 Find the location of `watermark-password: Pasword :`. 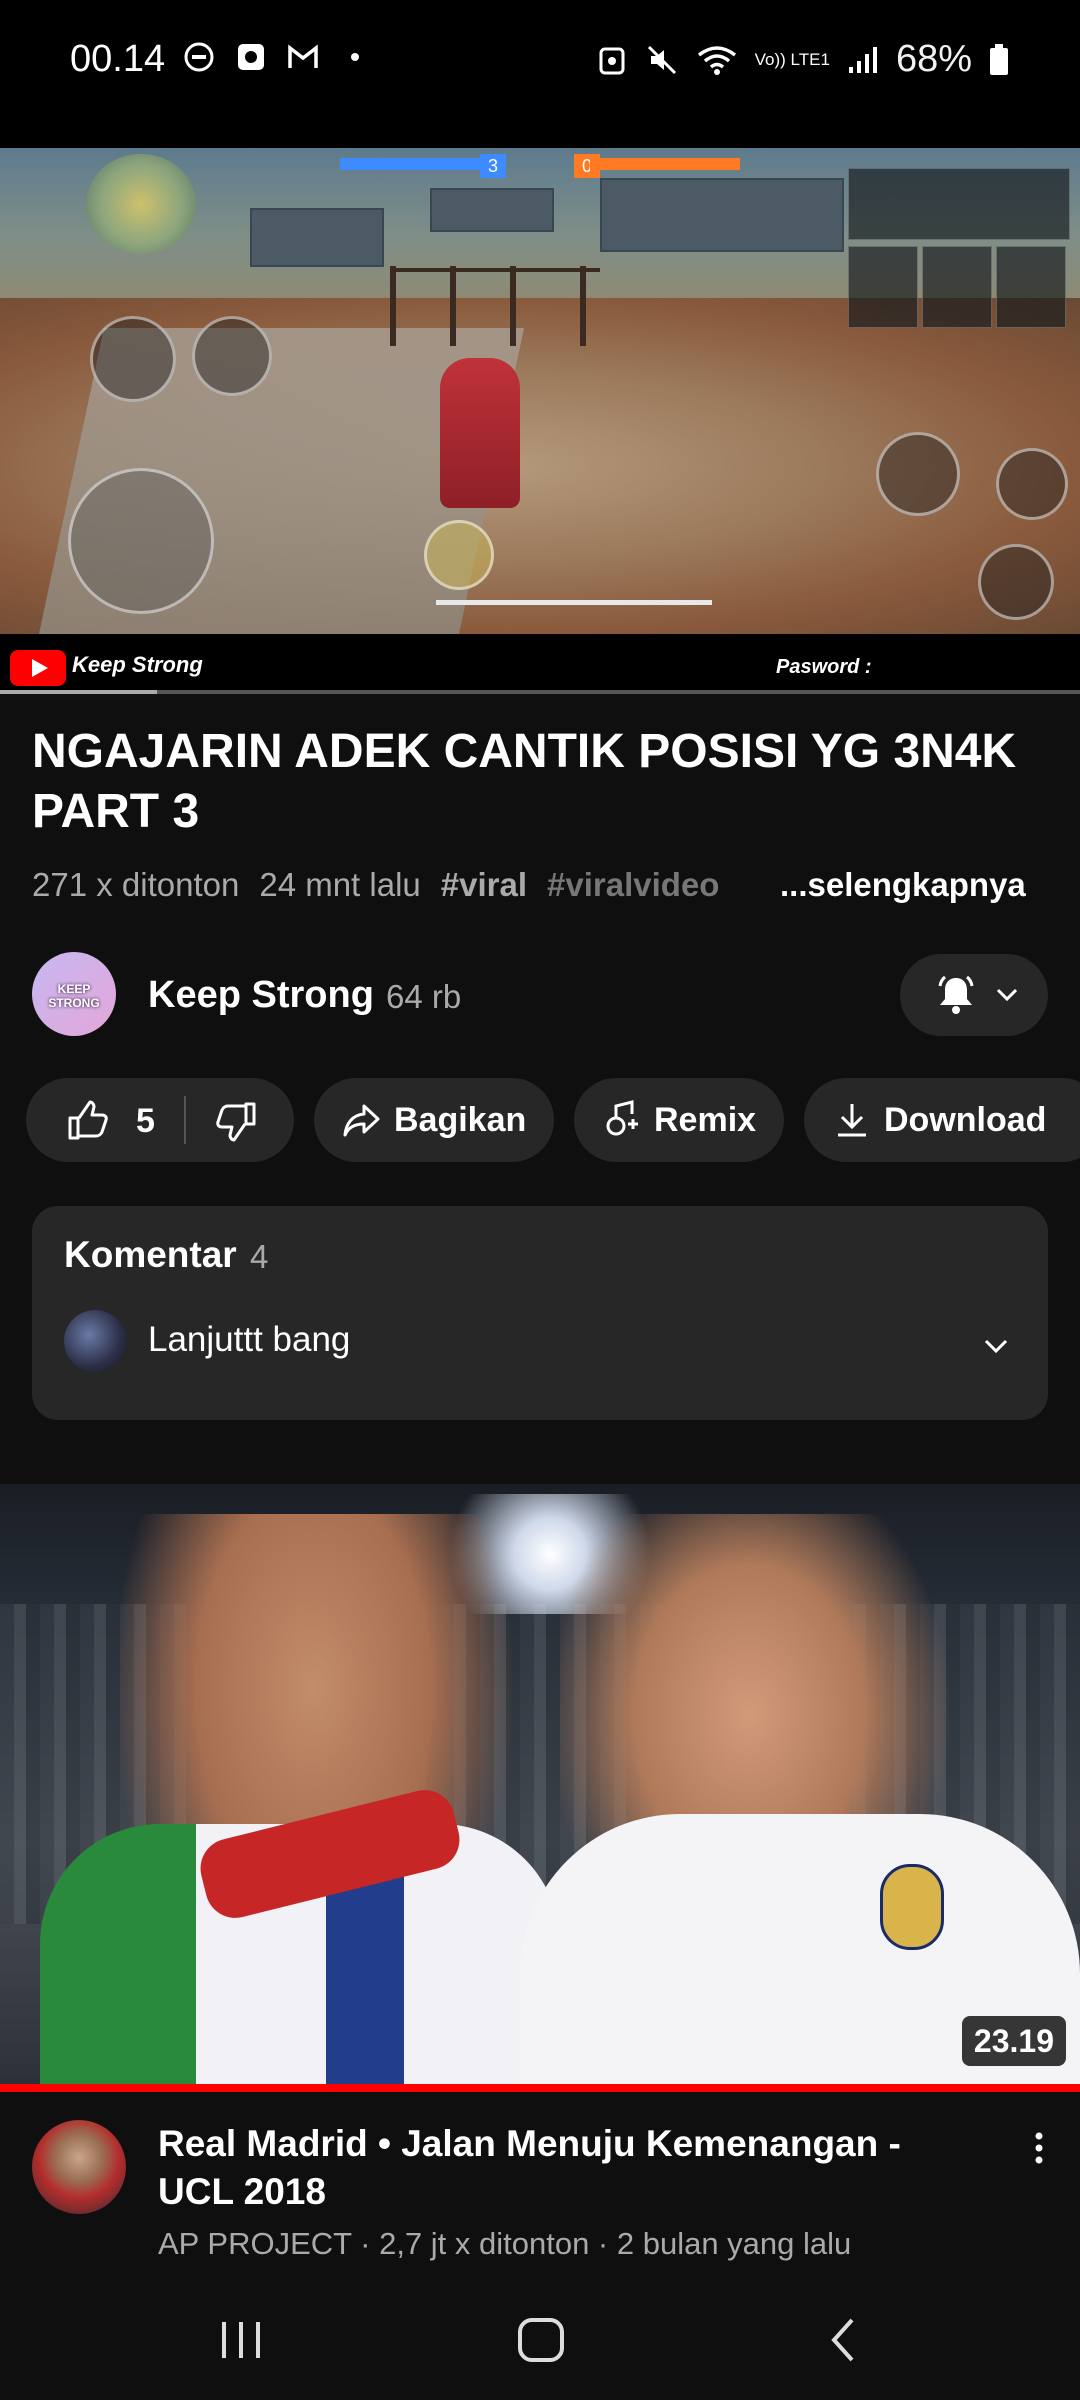

watermark-password: Pasword : is located at coordinates (824, 667).